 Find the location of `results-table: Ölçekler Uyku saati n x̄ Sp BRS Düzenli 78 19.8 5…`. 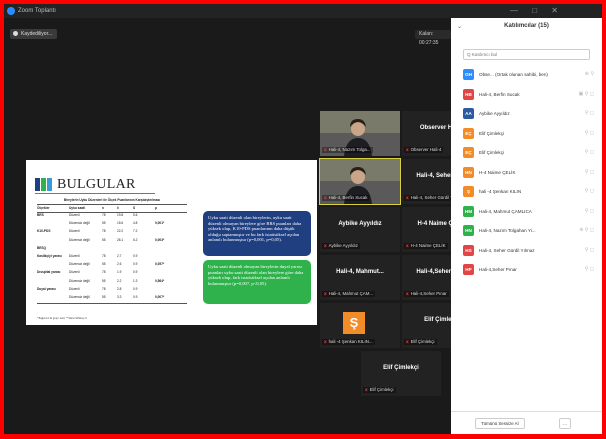

results-table: Ölçekler Uyku saati n x̄ Sp BRS Düzenli 78 19.8 5… is located at coordinates (112, 260).